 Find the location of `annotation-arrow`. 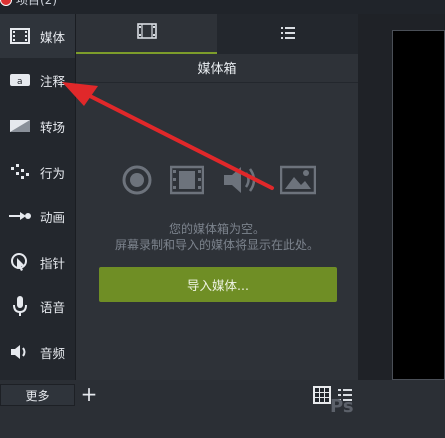

annotation-arrow is located at coordinates (168, 136).